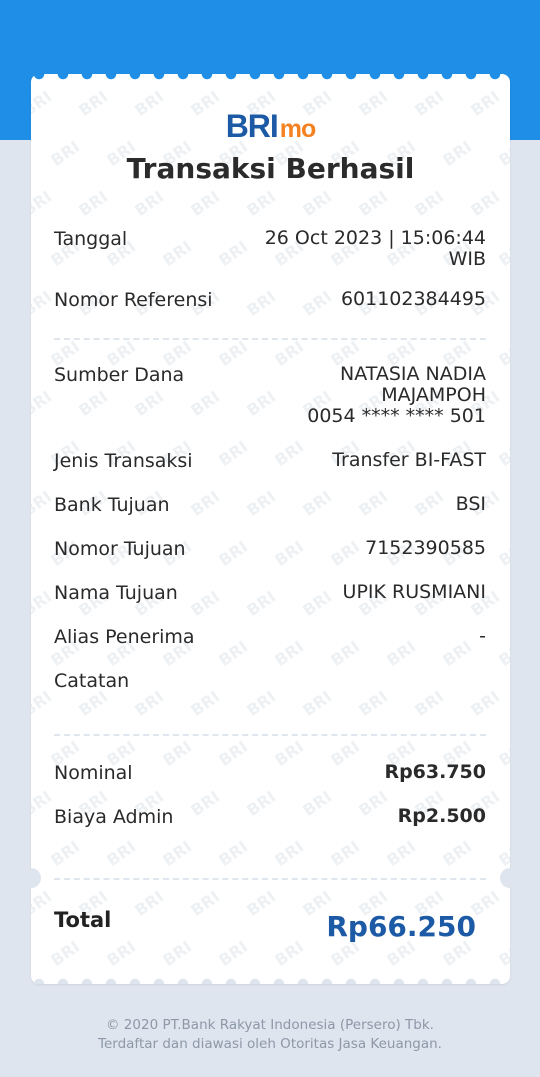  What do you see at coordinates (114, 817) in the screenshot?
I see `label-biaya-admin: Biaya Admin` at bounding box center [114, 817].